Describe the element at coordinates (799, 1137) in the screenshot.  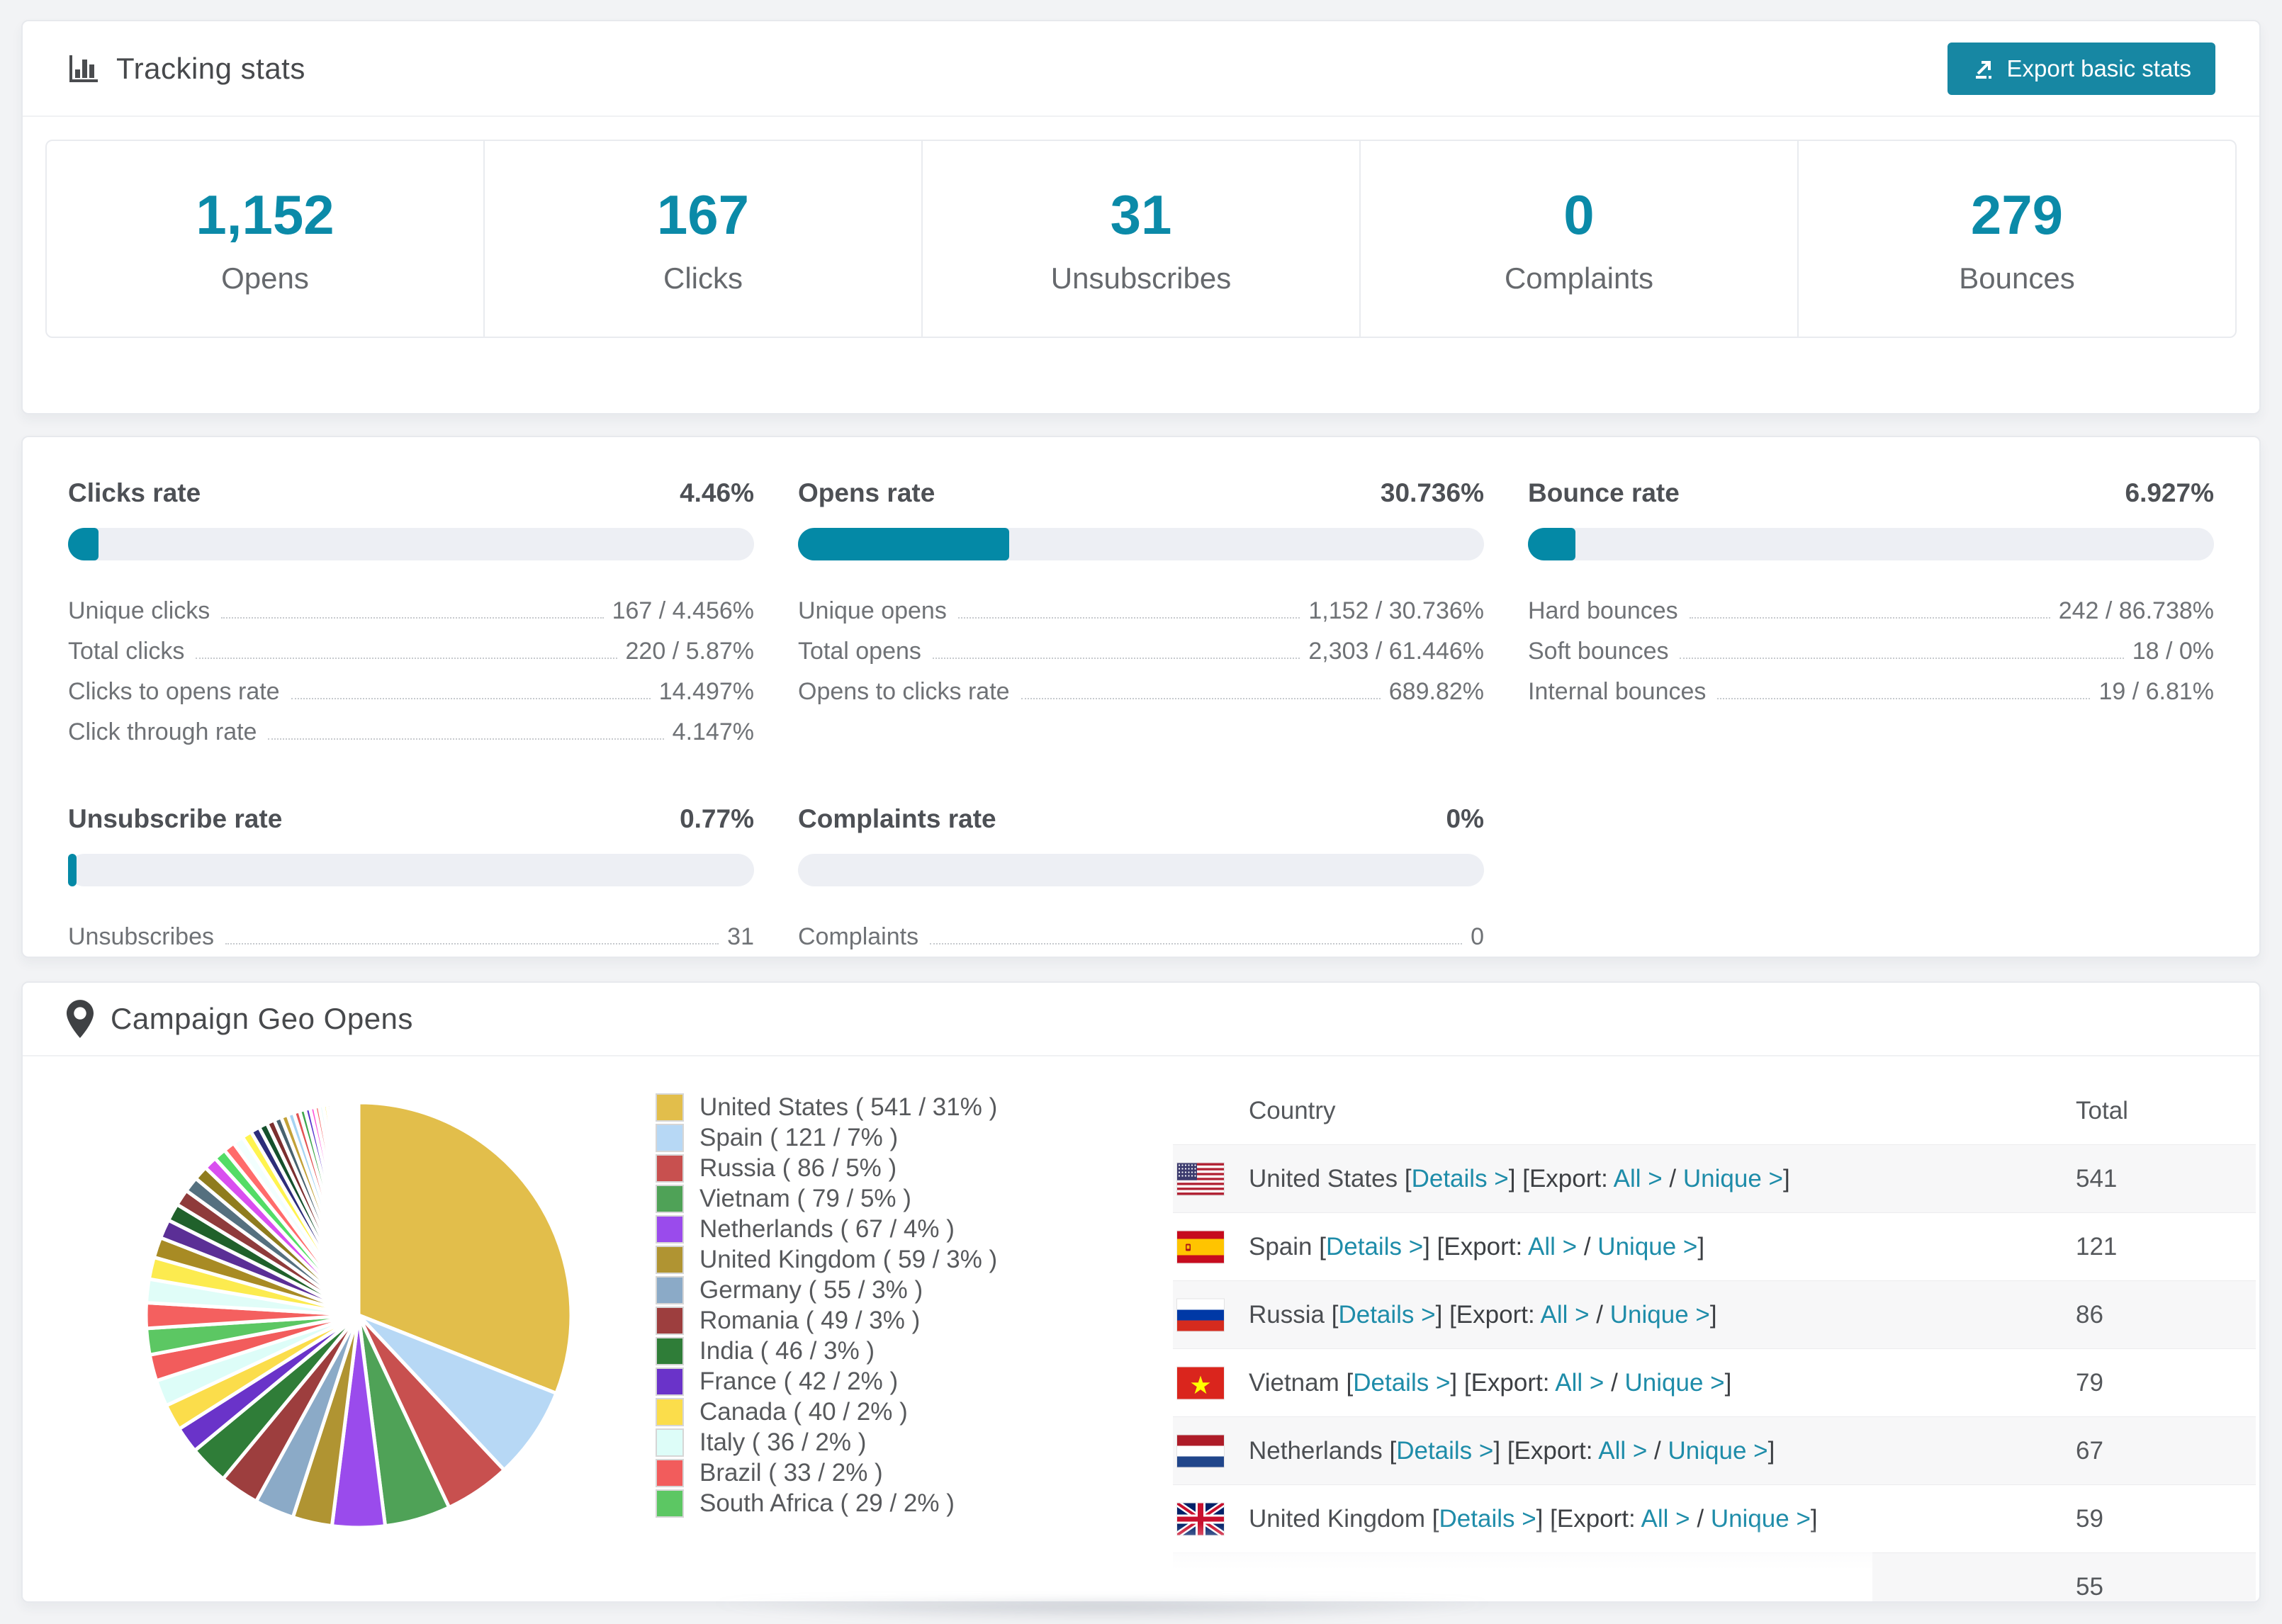
I see `legend-label: Spain ( 121 / 7% )` at that location.